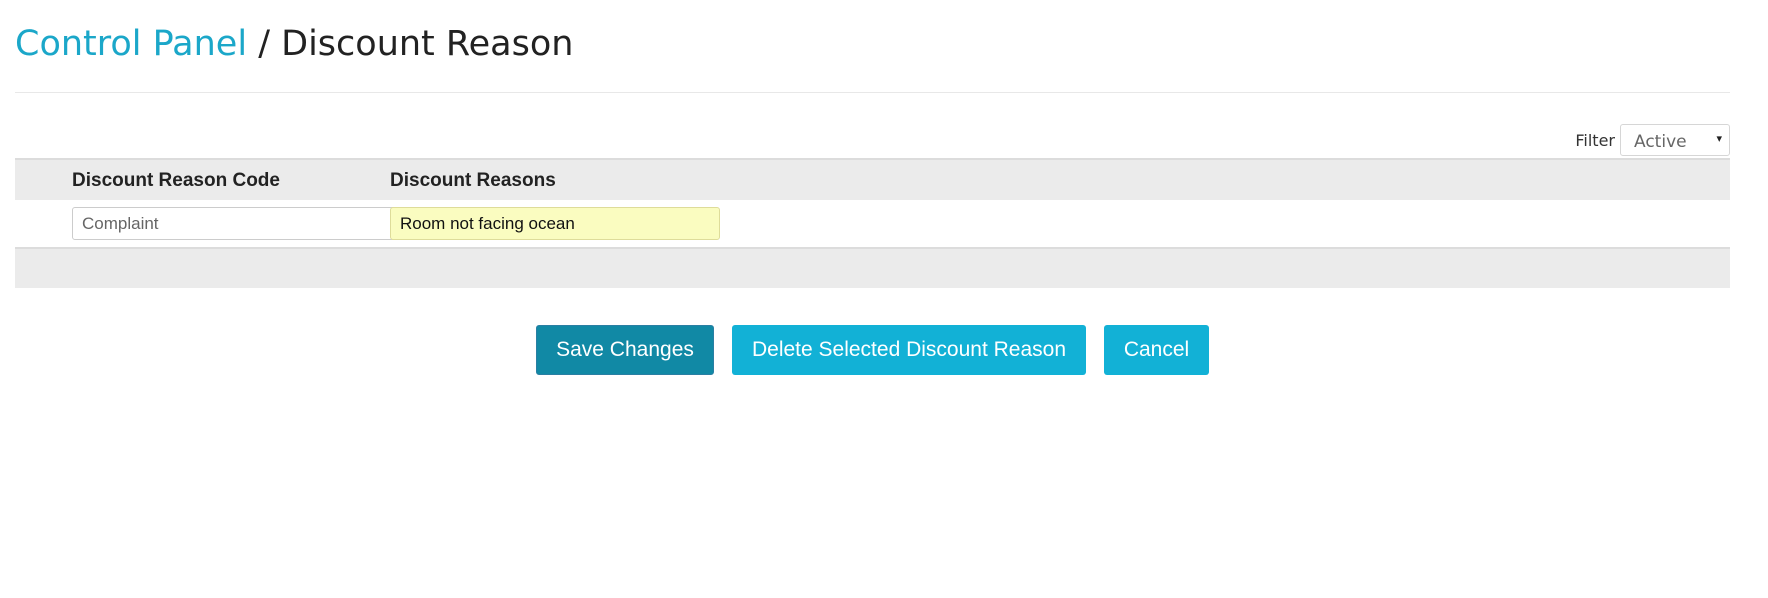  I want to click on chevron-down-icon: ▾, so click(1719, 139).